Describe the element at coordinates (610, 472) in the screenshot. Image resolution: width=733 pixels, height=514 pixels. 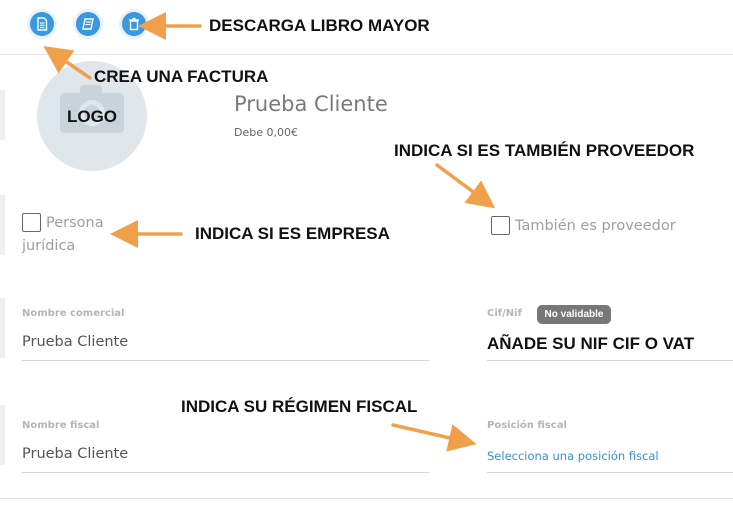
I see `fiscal-position-underline` at that location.